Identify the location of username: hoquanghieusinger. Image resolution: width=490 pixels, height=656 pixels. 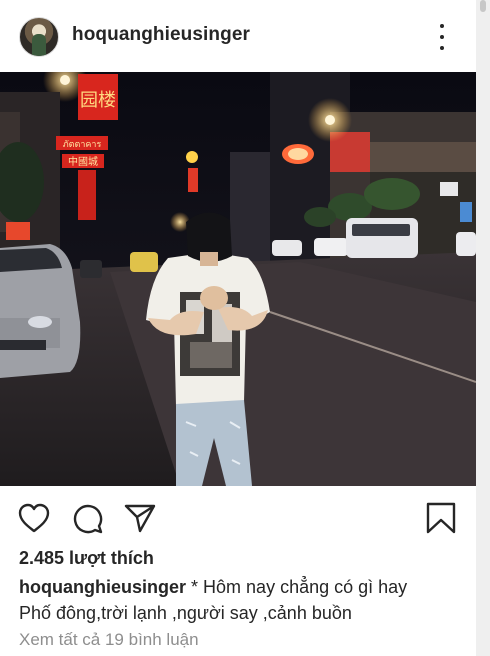
(161, 35).